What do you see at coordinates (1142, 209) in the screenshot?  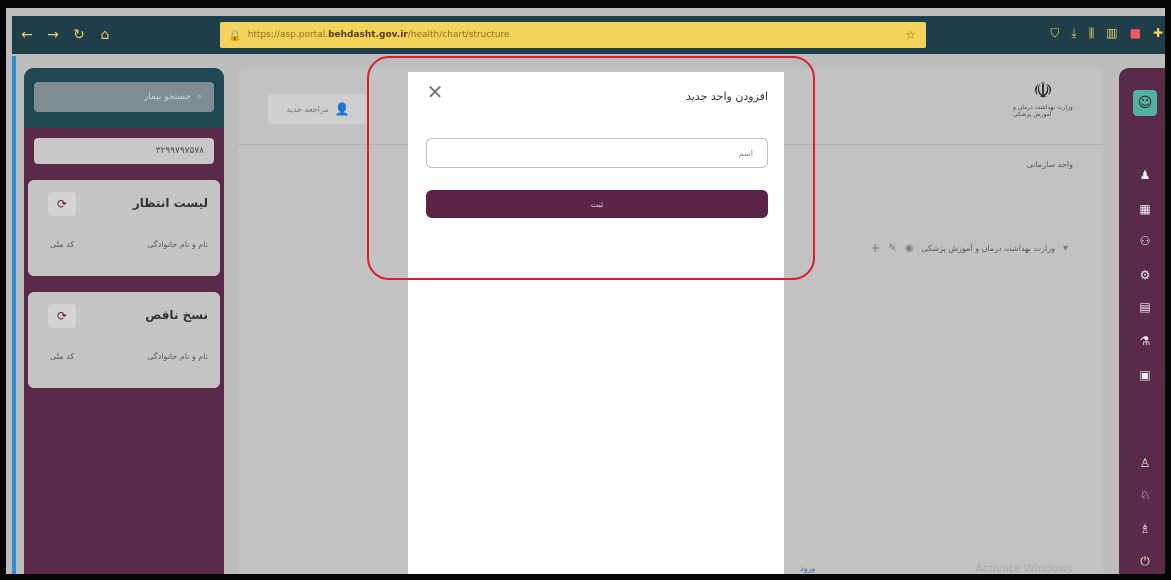 I see `building-icon: ▦` at bounding box center [1142, 209].